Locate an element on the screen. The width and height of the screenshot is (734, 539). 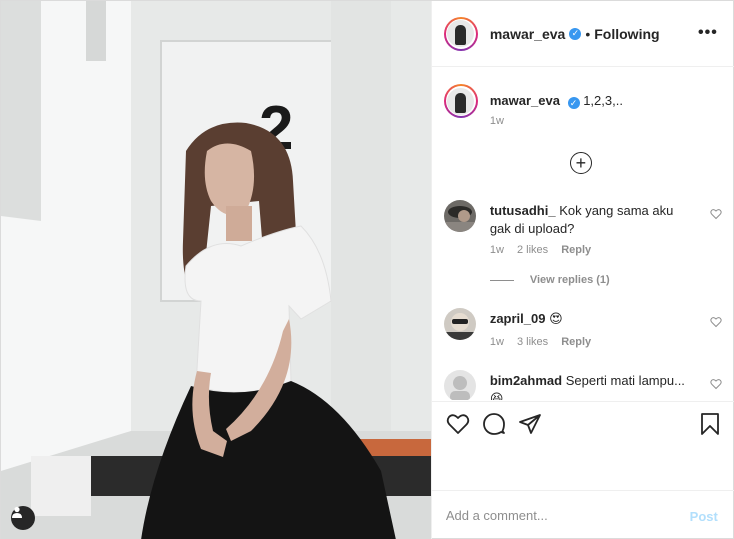
comment-username: tutusadhi_ is located at coordinates (523, 210).